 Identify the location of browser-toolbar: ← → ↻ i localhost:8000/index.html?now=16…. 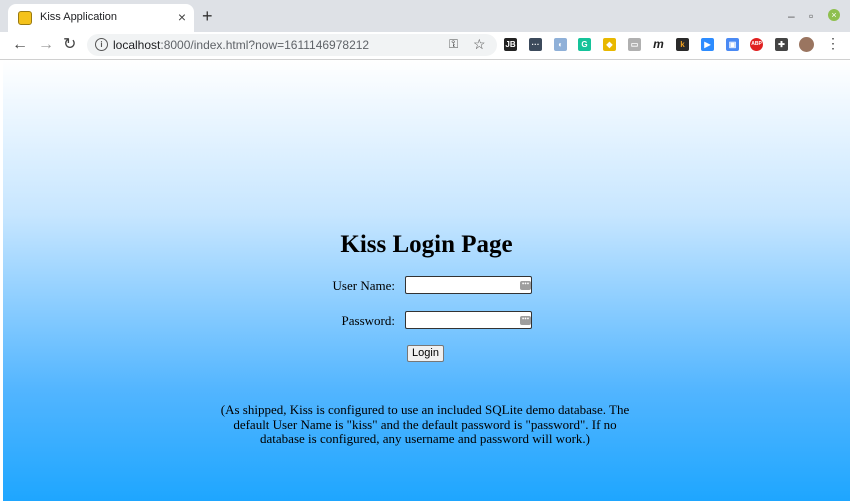
(425, 46).